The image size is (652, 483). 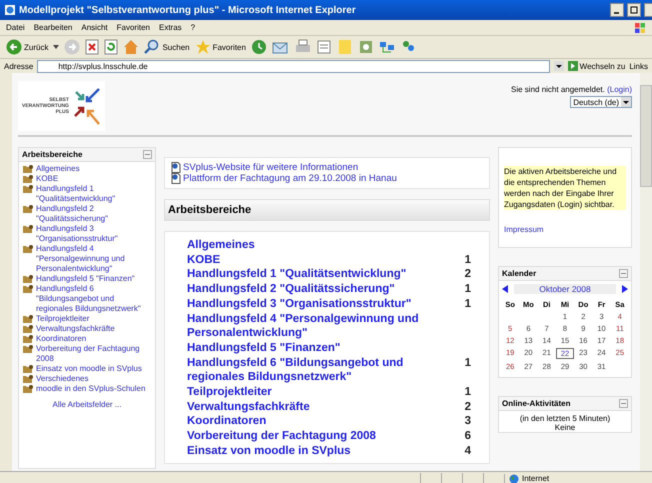 What do you see at coordinates (638, 66) in the screenshot?
I see `links-button: Links` at bounding box center [638, 66].